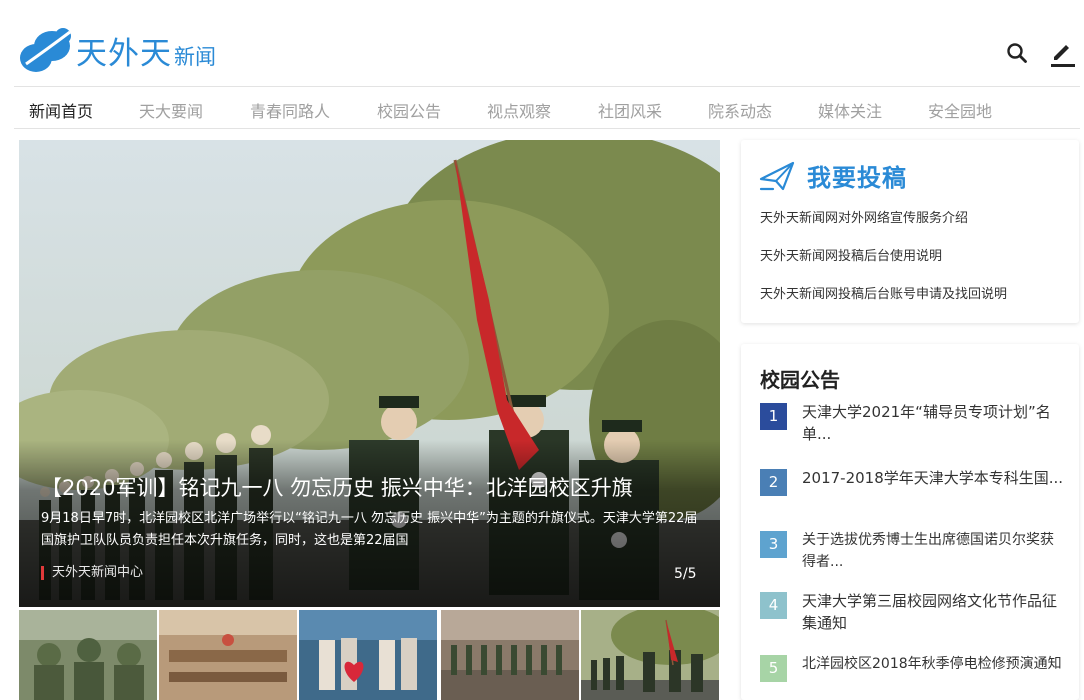 This screenshot has width=1084, height=700. Describe the element at coordinates (773, 416) in the screenshot. I see `notice-number-badge: 1` at that location.